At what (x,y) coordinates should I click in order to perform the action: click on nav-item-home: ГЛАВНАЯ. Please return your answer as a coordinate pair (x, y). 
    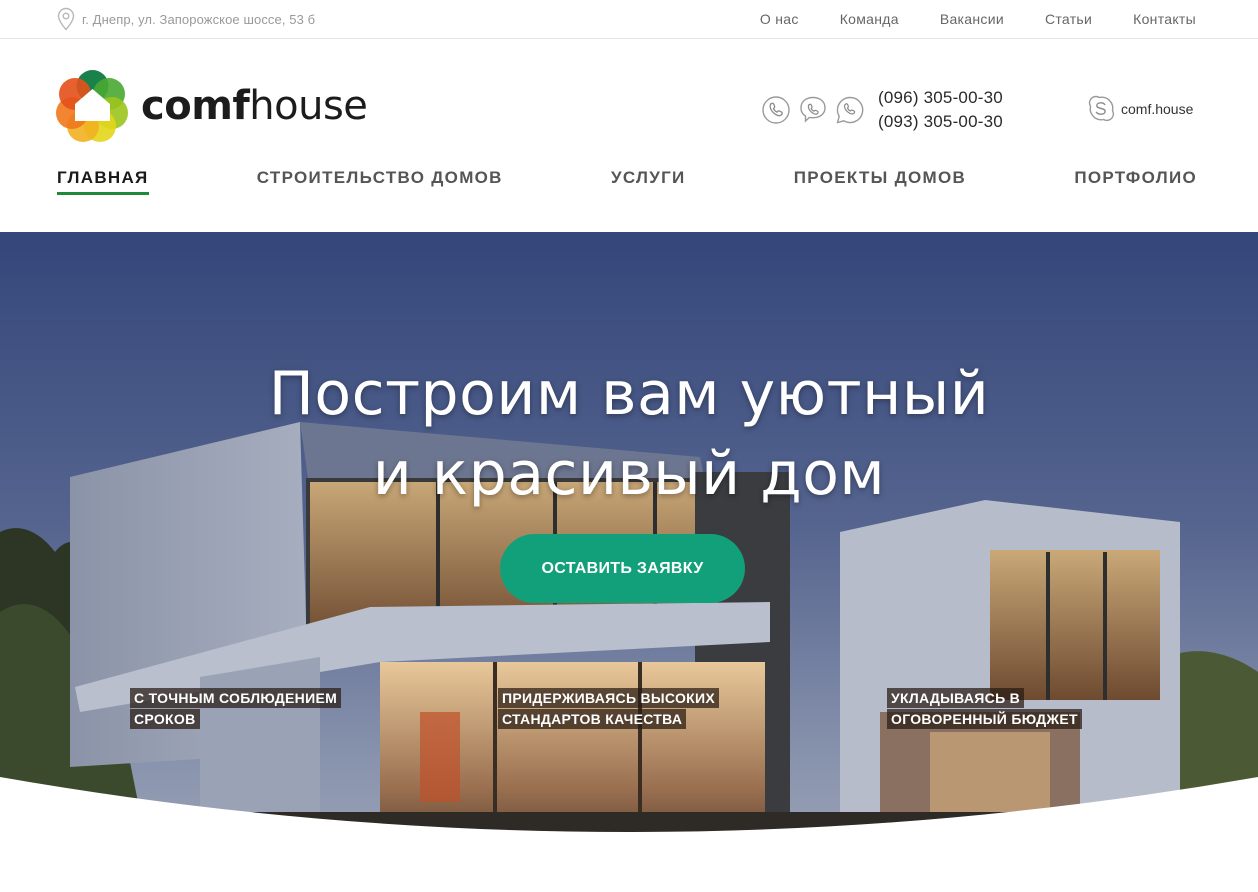
    Looking at the image, I should click on (103, 181).